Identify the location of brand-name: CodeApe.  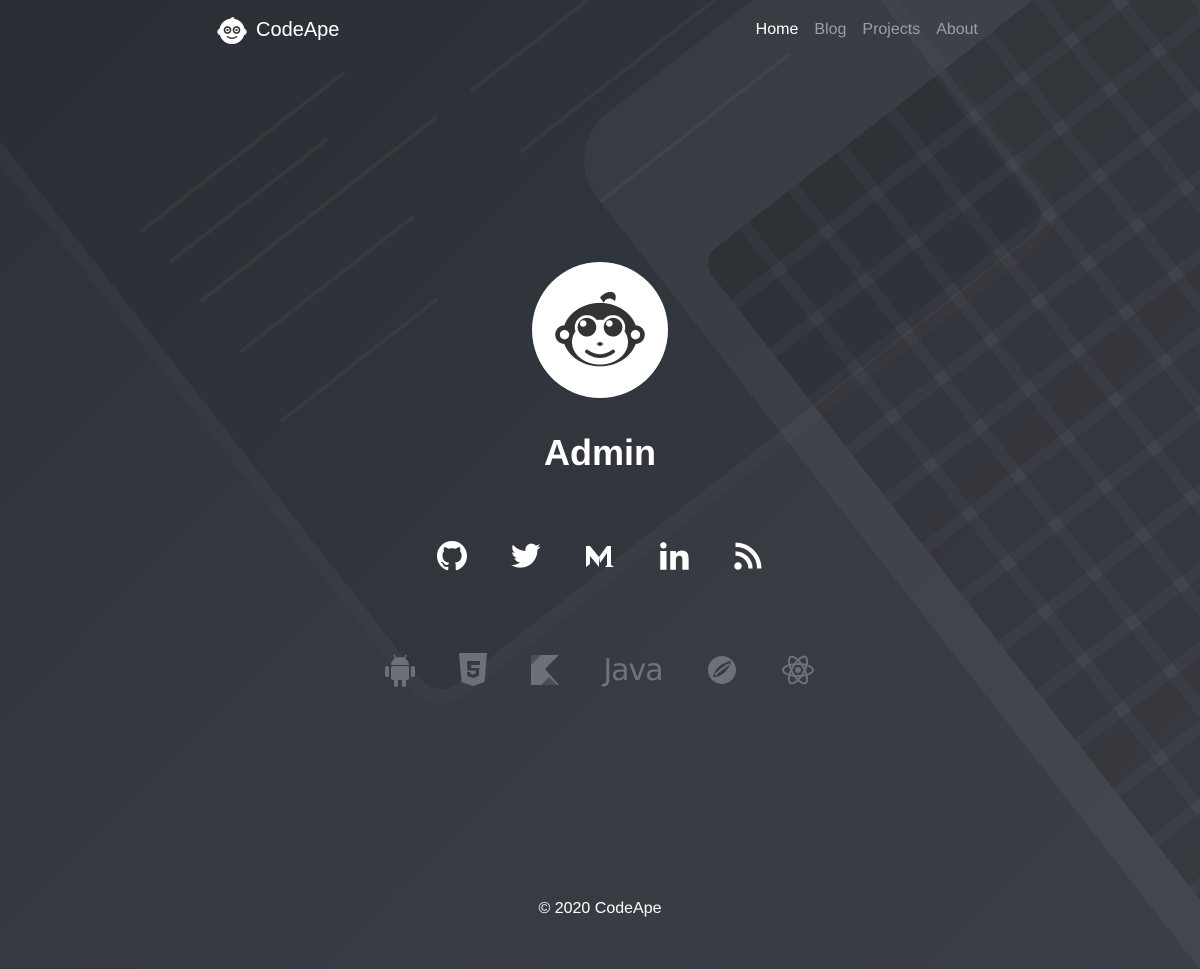
(298, 29).